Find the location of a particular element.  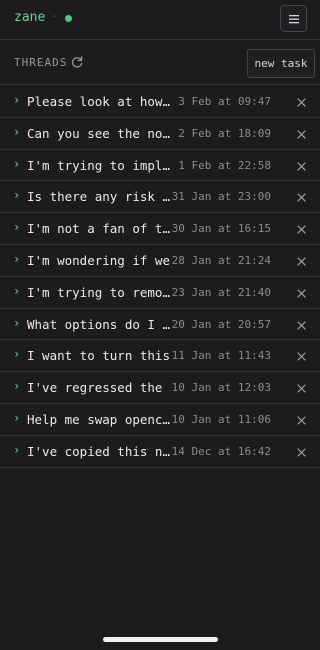

thread-row: › Please look at how the 3 Feb at 09:47 is located at coordinates (160, 102).